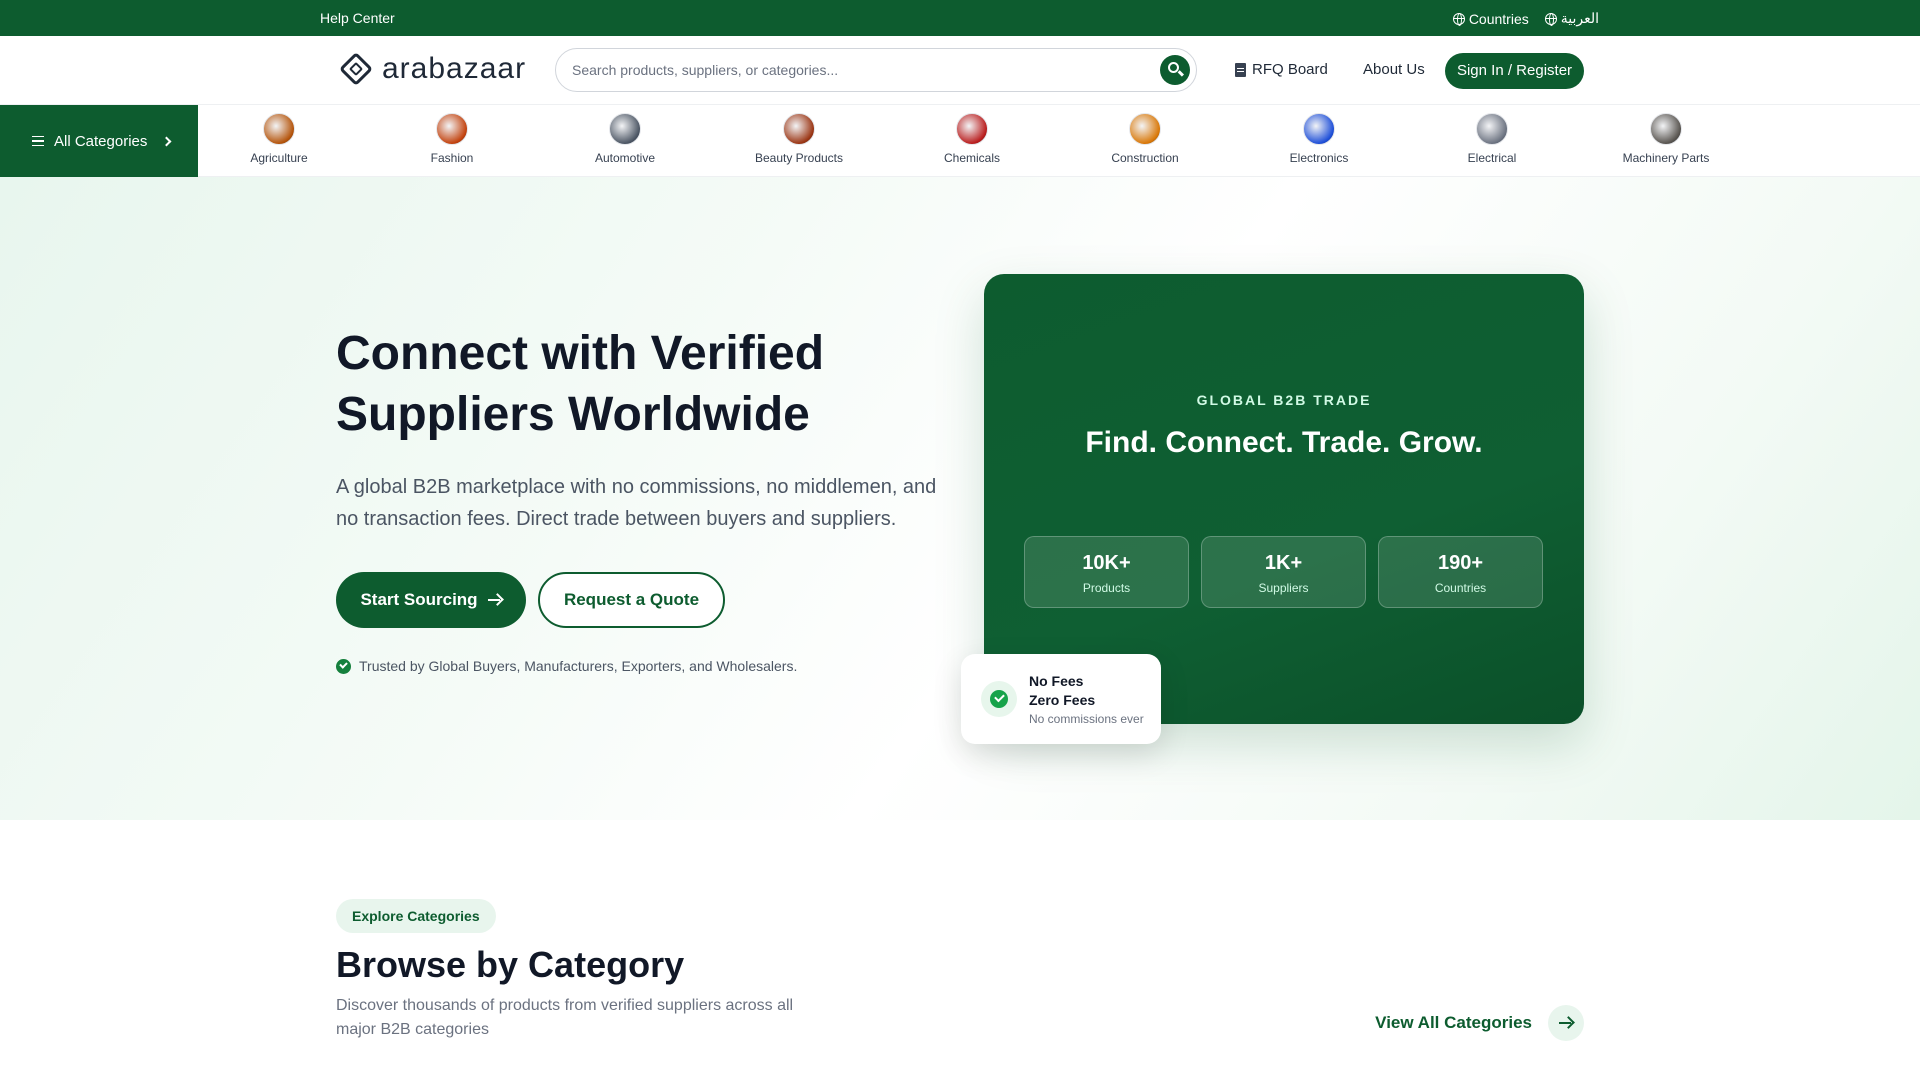  Describe the element at coordinates (1460, 588) in the screenshot. I see `stat-label: Countries` at that location.